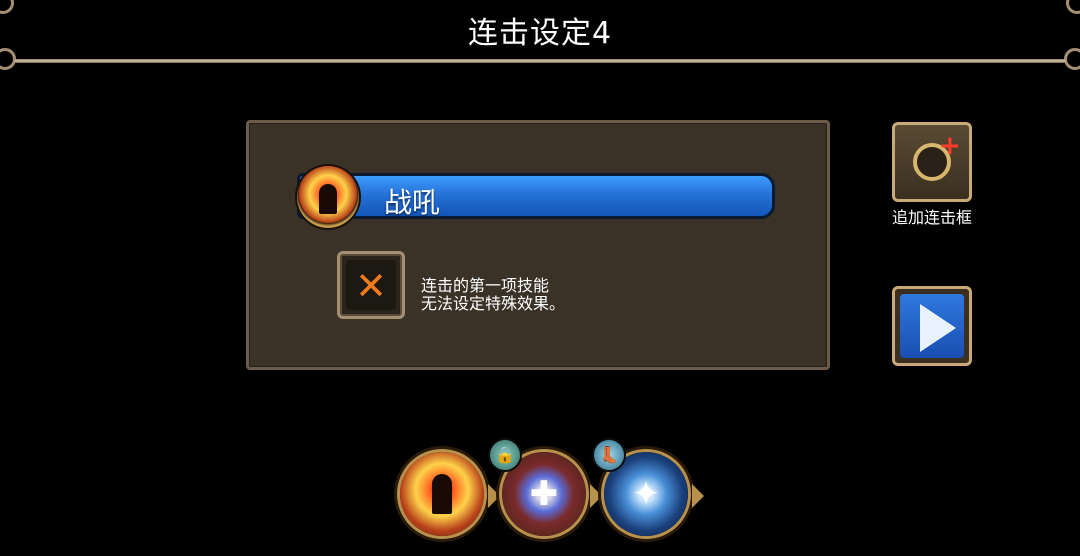 The image size is (1080, 556). I want to click on boot-badge-icon: 👢, so click(609, 455).